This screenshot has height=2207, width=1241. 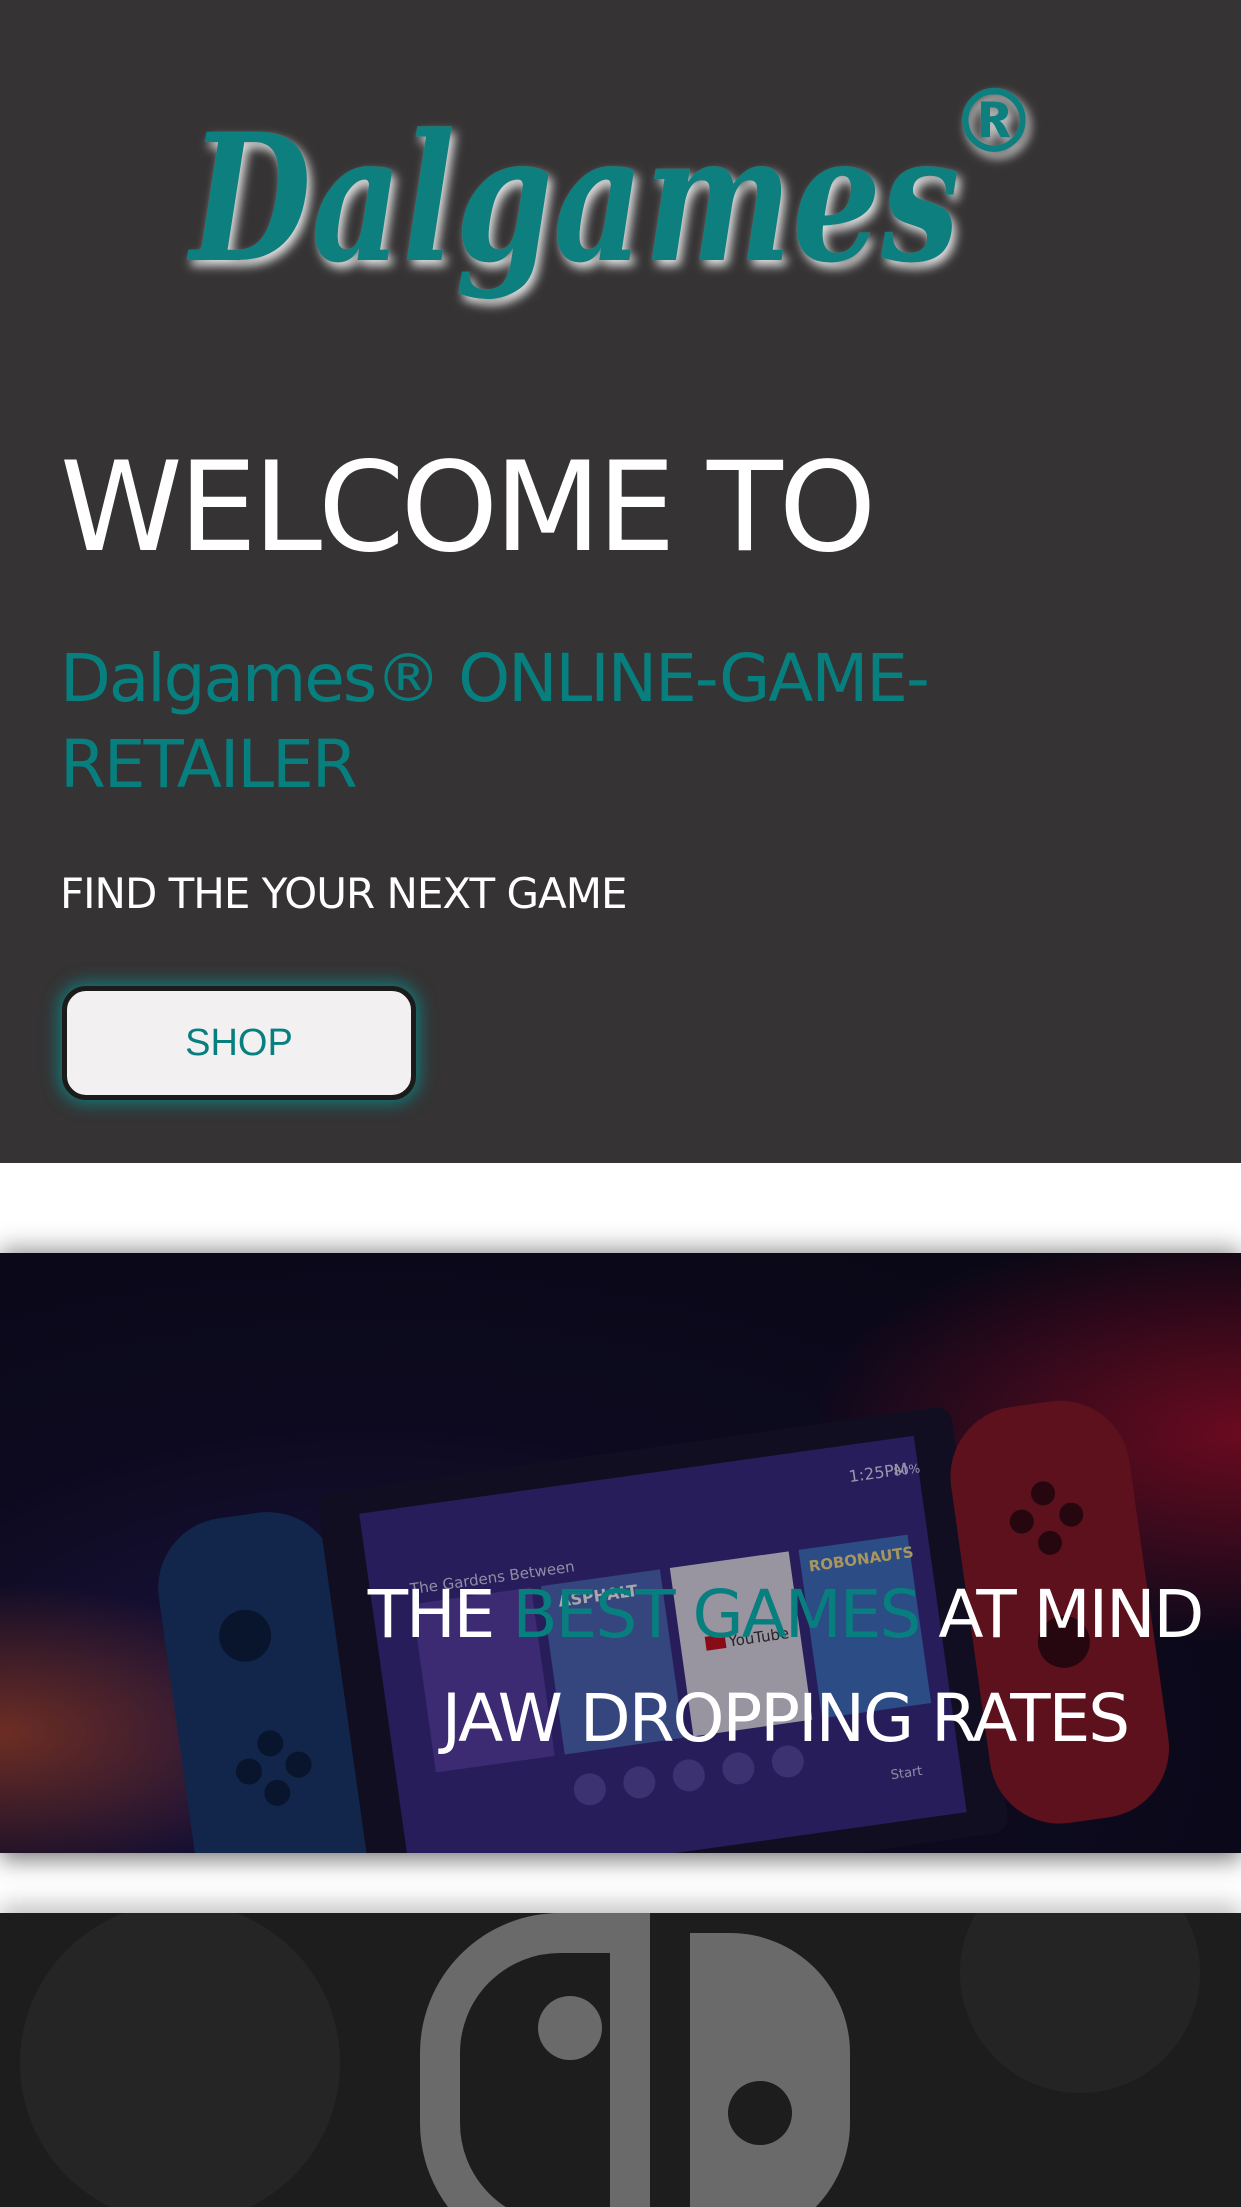 What do you see at coordinates (344, 893) in the screenshot?
I see `tagline: FIND THE YOUR NEXT GAME` at bounding box center [344, 893].